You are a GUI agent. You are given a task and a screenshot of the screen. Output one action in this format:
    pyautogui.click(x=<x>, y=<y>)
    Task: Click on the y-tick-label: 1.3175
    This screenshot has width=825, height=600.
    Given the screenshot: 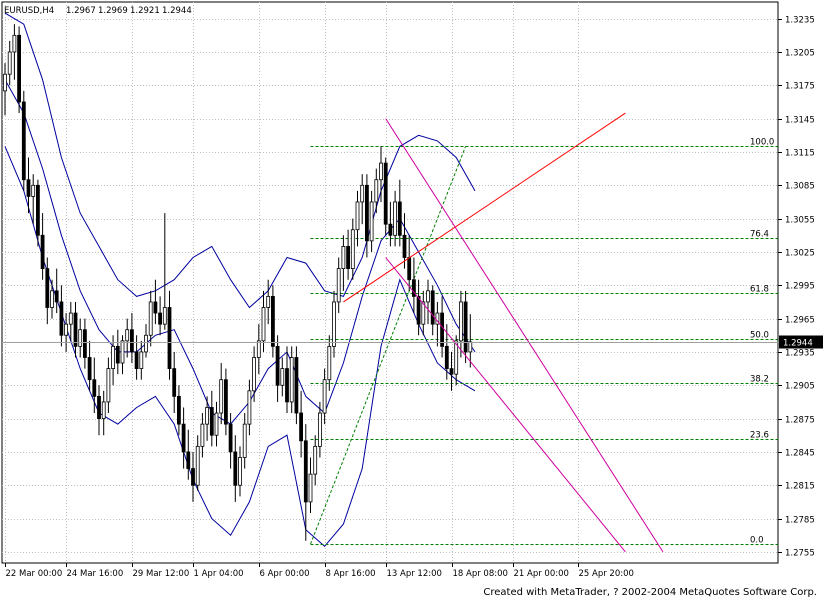 What is the action you would take?
    pyautogui.click(x=800, y=87)
    